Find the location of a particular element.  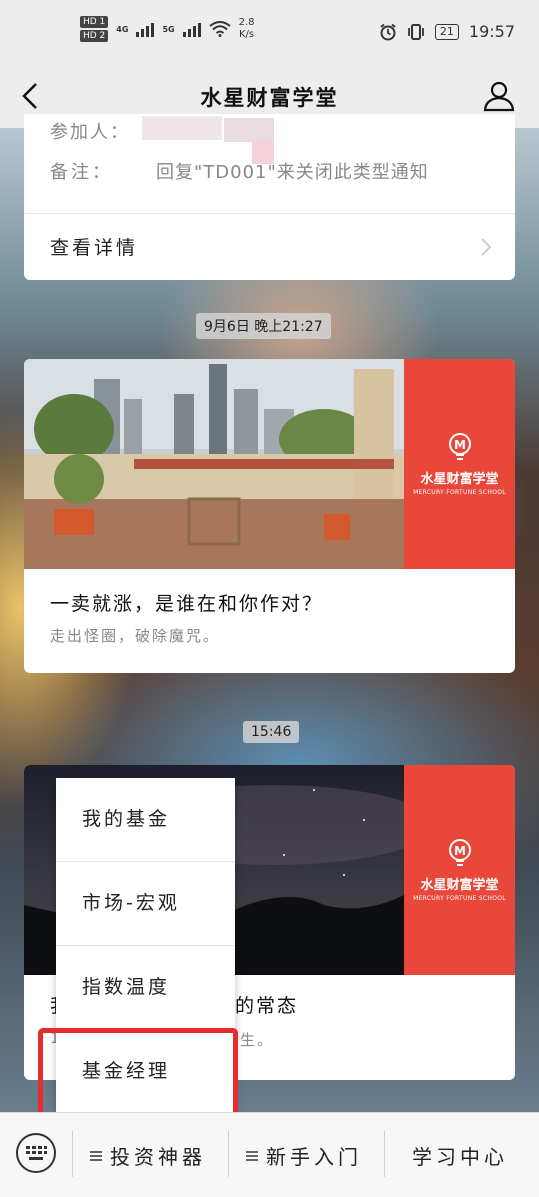

menu-item-index-temperature: 指数温度 is located at coordinates (145, 988).